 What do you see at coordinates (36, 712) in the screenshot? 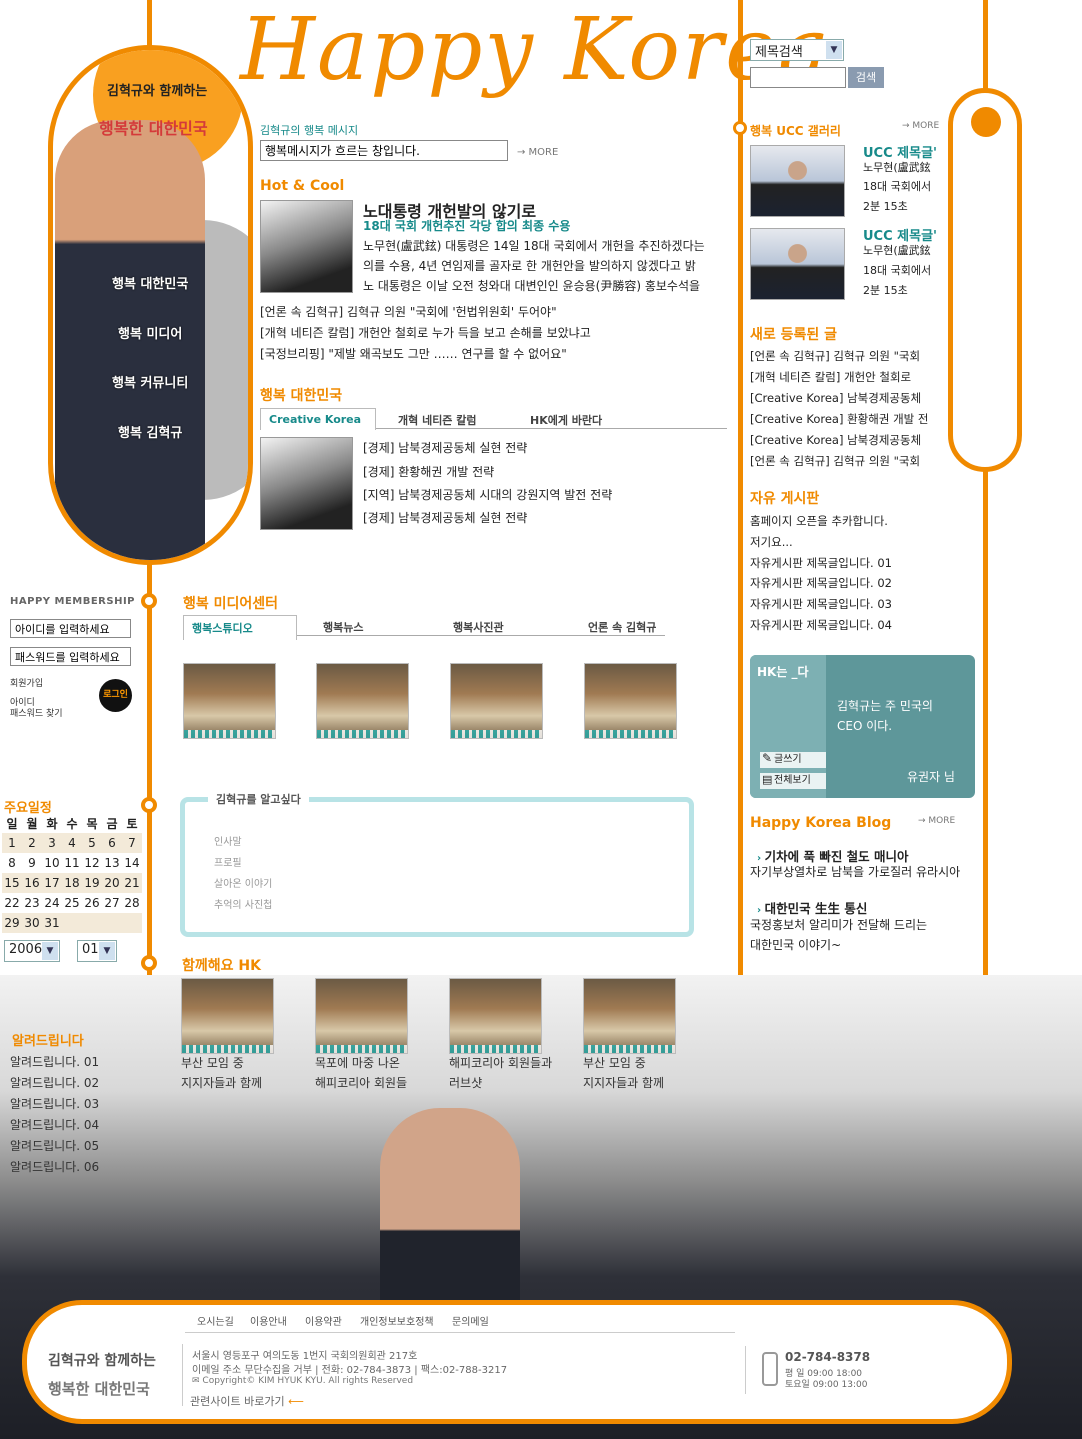
I see `find-pw-link: 패스워드 찾기` at bounding box center [36, 712].